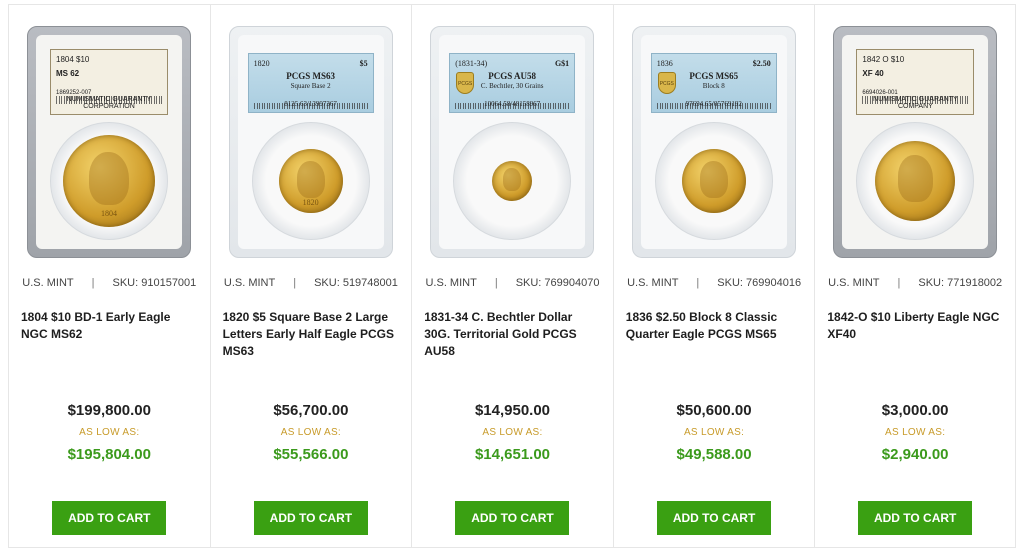  What do you see at coordinates (915, 103) in the screenshot?
I see `label-footer: NUMISMATIC GUARANTY COMPANY` at bounding box center [915, 103].